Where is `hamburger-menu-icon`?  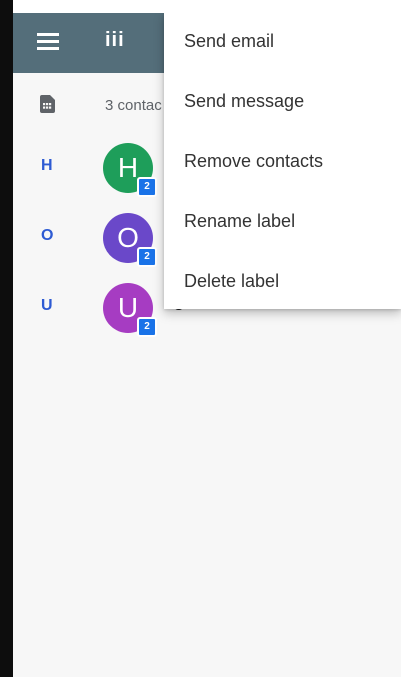 hamburger-menu-icon is located at coordinates (48, 42).